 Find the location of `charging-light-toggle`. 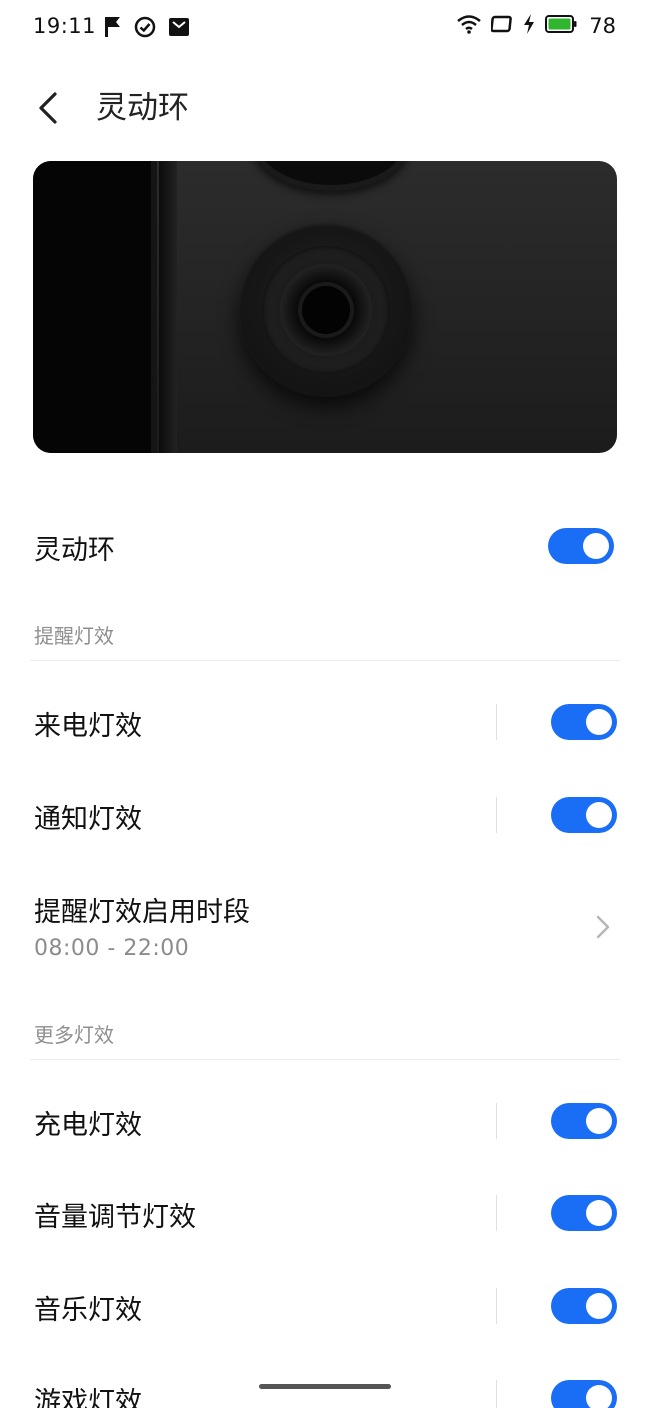

charging-light-toggle is located at coordinates (584, 1121).